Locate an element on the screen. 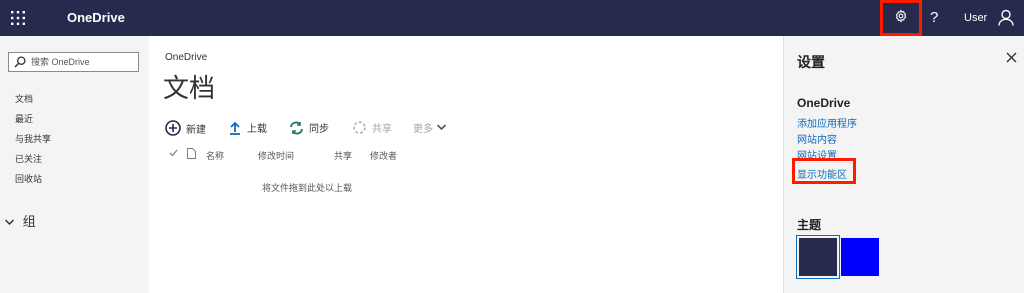  add-app-link: 添加应用程序 is located at coordinates (827, 122).